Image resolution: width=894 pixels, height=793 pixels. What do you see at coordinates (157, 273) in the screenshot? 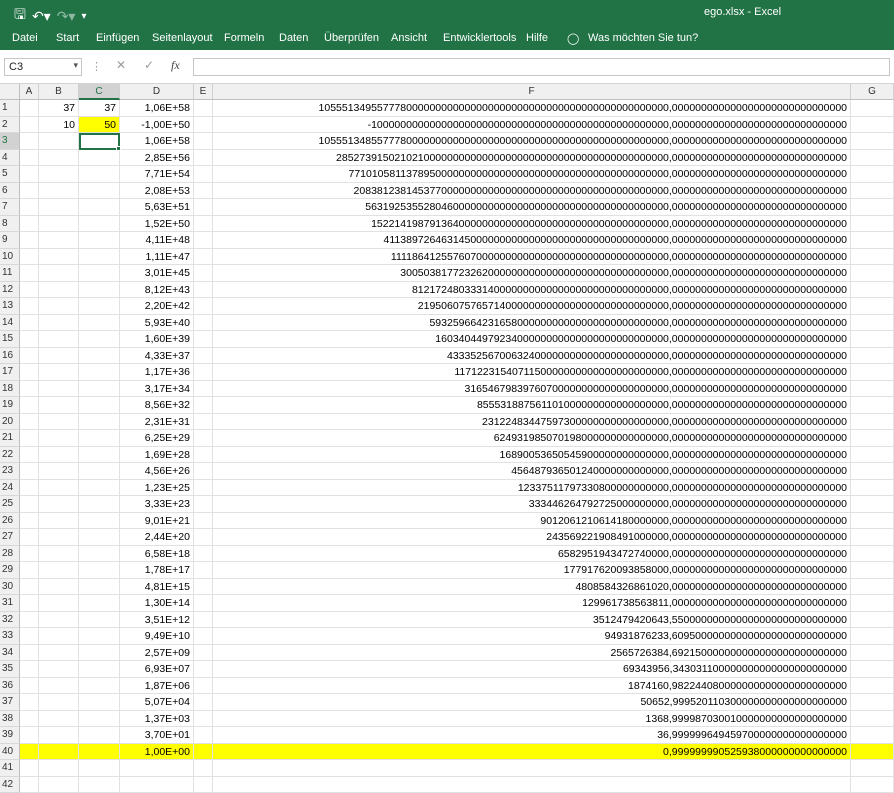
I see `cell-d11: 3,01E+45` at bounding box center [157, 273].